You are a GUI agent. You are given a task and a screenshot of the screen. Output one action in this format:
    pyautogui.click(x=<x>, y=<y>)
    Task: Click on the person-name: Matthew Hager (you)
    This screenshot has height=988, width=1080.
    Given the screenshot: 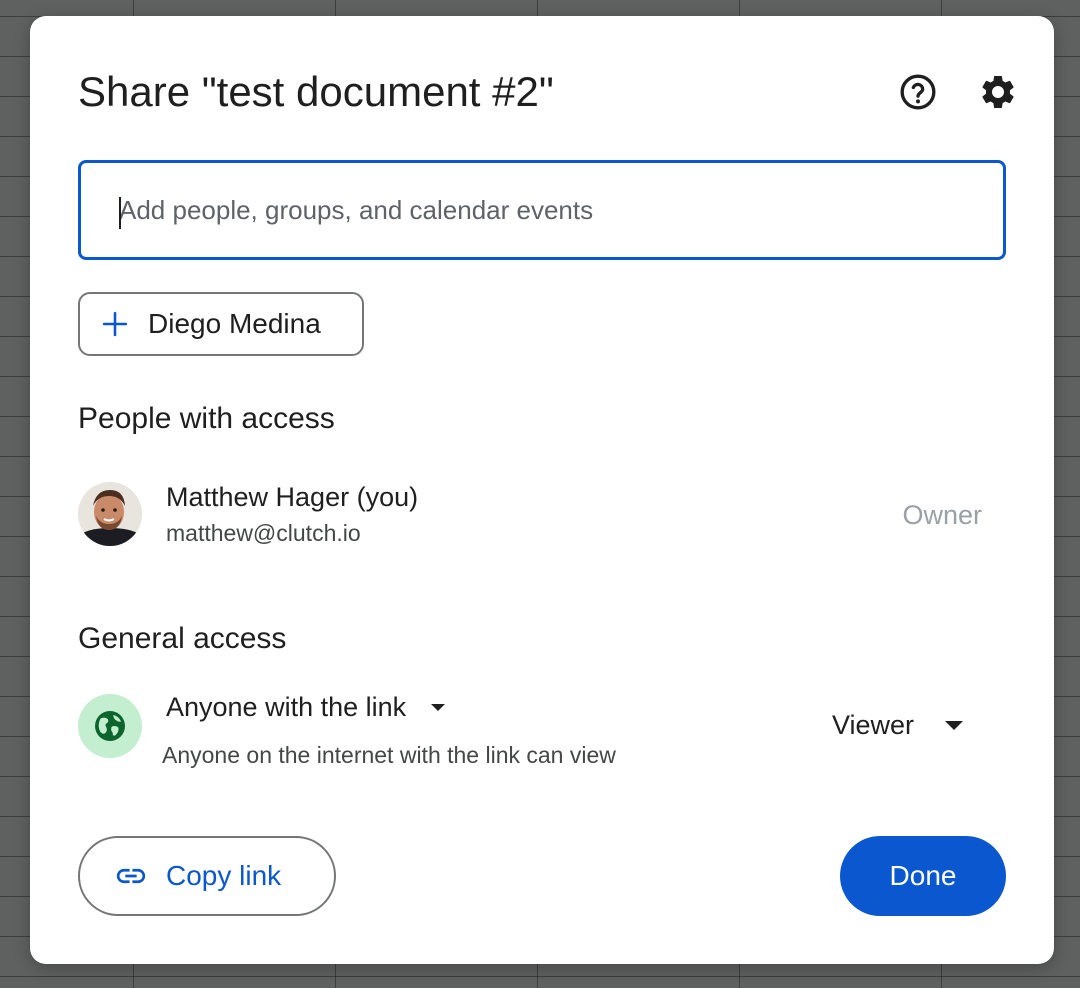 What is the action you would take?
    pyautogui.click(x=292, y=497)
    